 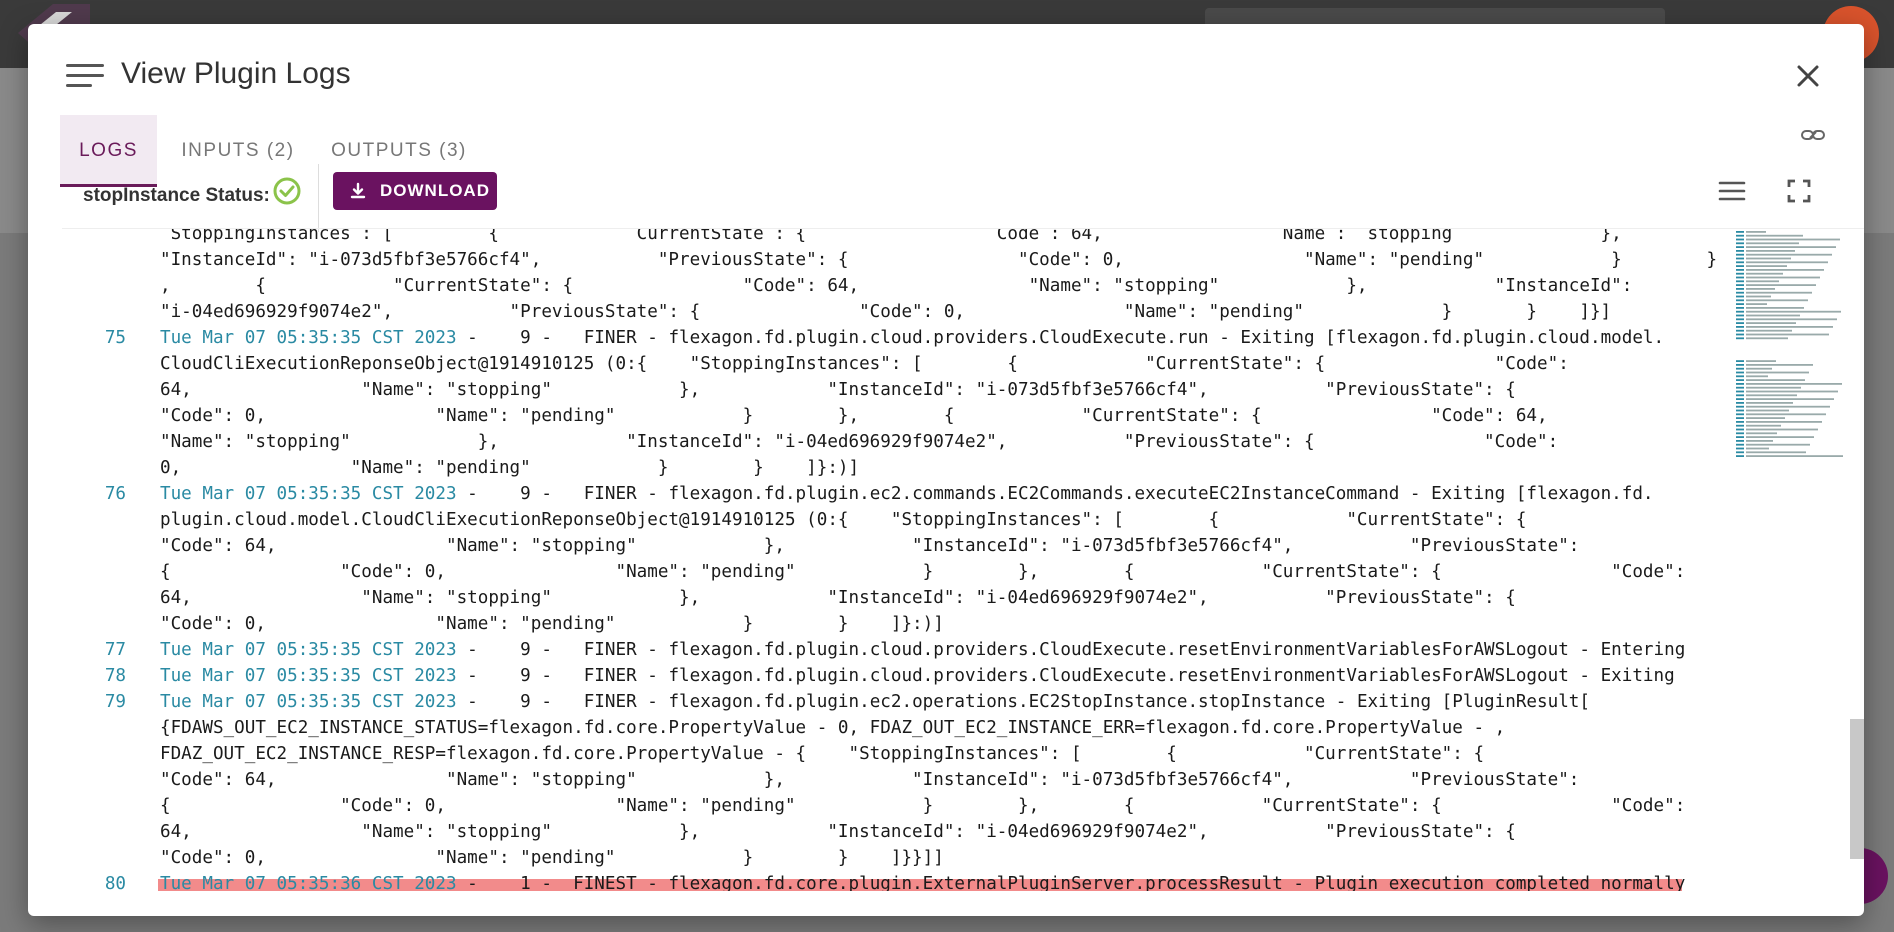 What do you see at coordinates (176, 195) in the screenshot?
I see `status-label: stopInstance Status:` at bounding box center [176, 195].